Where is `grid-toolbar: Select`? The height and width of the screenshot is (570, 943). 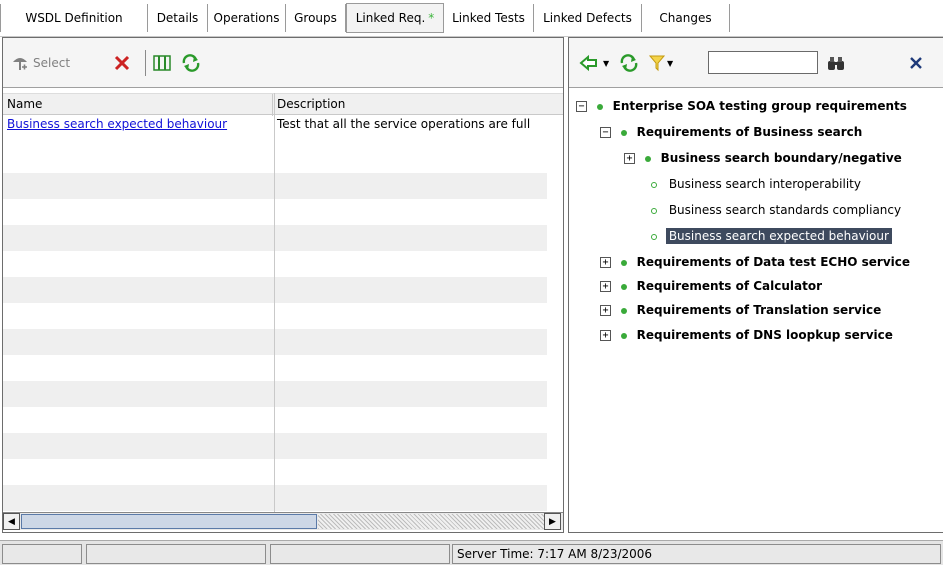
grid-toolbar: Select is located at coordinates (283, 63).